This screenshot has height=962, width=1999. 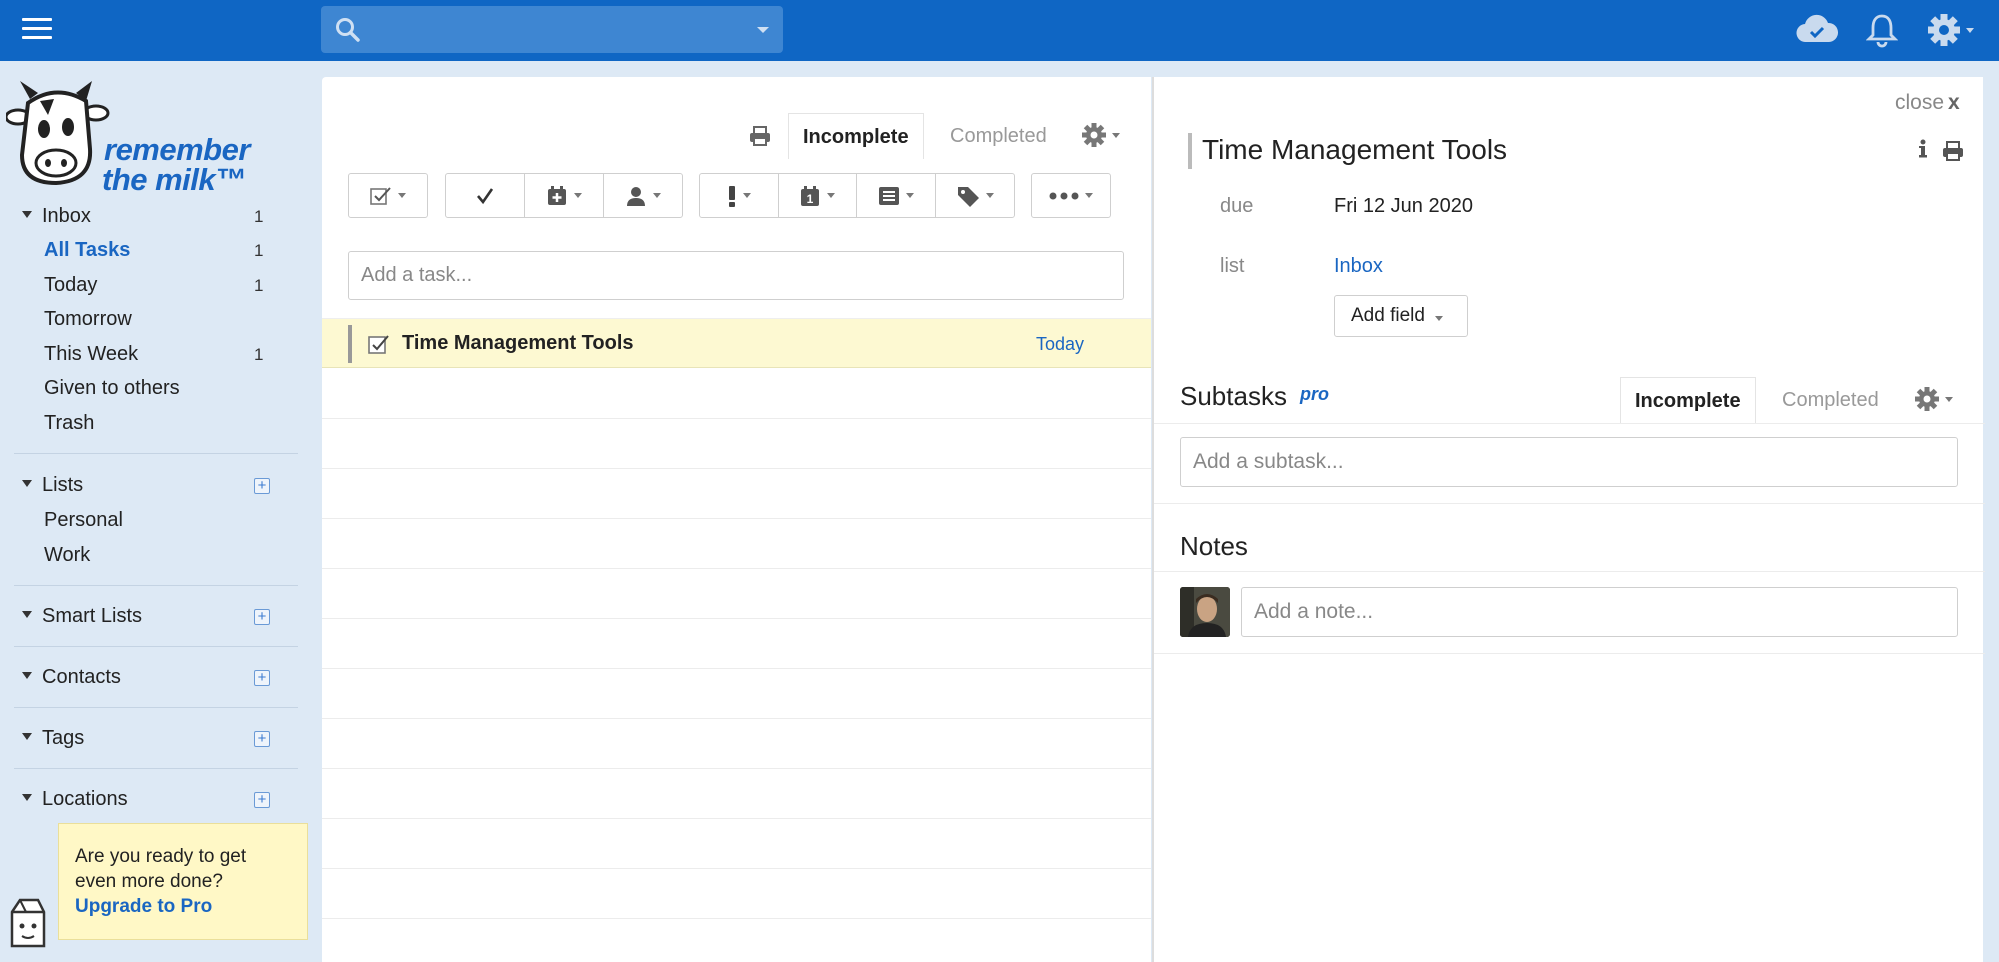 What do you see at coordinates (1403, 206) in the screenshot?
I see `due-value: Fri 12 Jun 2020` at bounding box center [1403, 206].